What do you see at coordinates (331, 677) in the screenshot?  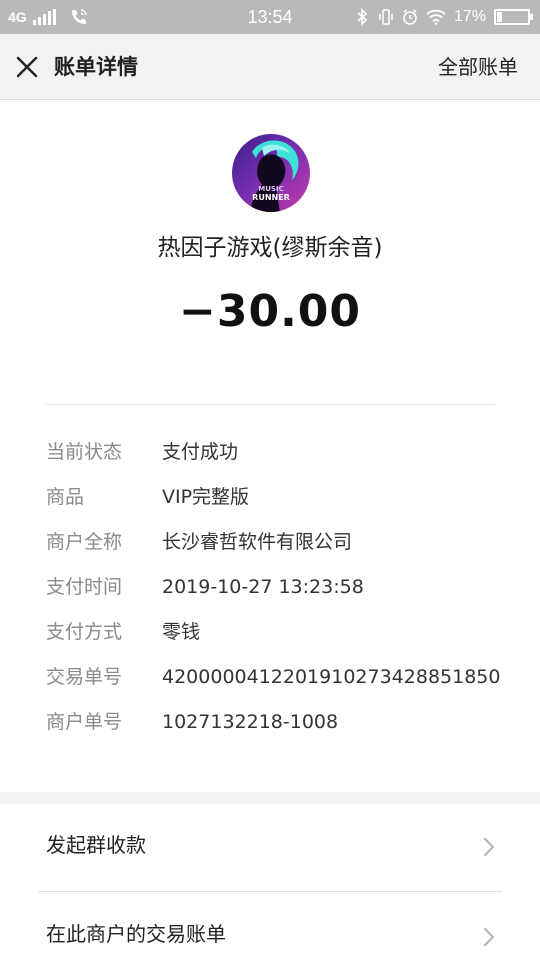 I see `detail-value: 4200000412201910273428851850` at bounding box center [331, 677].